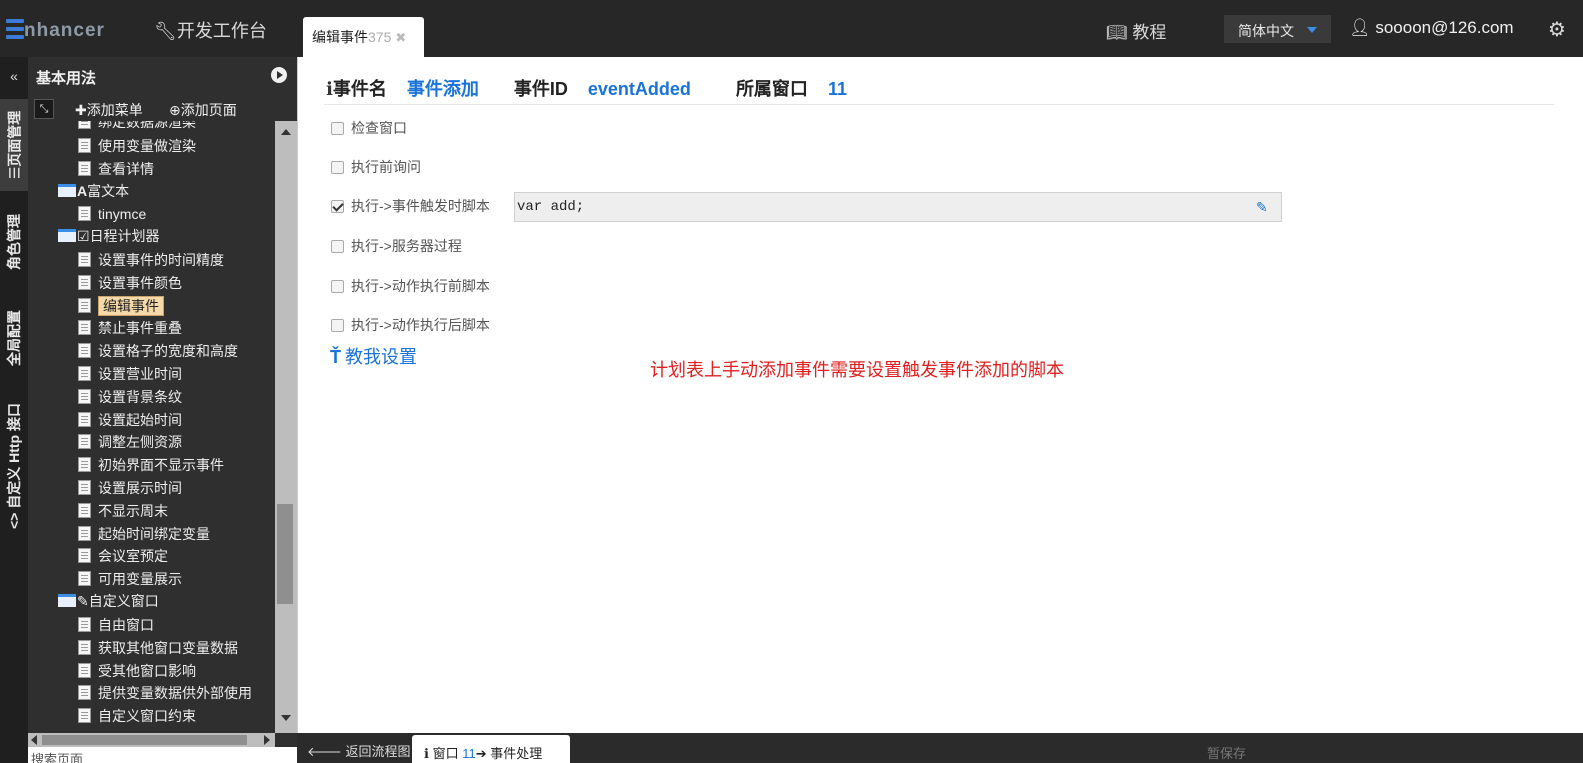 The height and width of the screenshot is (763, 1583). Describe the element at coordinates (109, 236) in the screenshot. I see `tree-folder: ☑日程计划器` at that location.